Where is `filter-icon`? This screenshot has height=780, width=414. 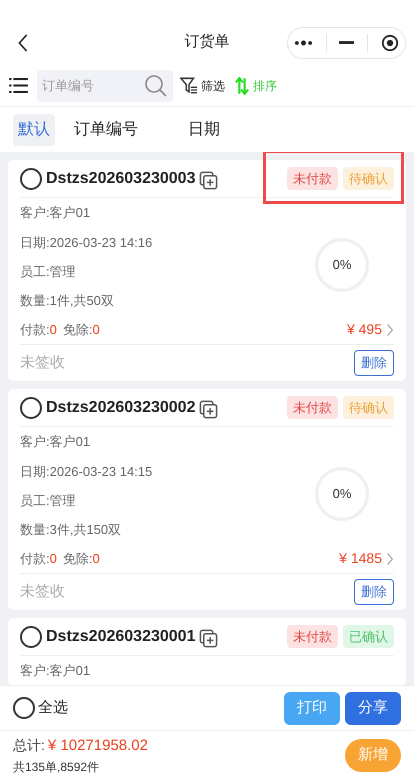 filter-icon is located at coordinates (189, 85).